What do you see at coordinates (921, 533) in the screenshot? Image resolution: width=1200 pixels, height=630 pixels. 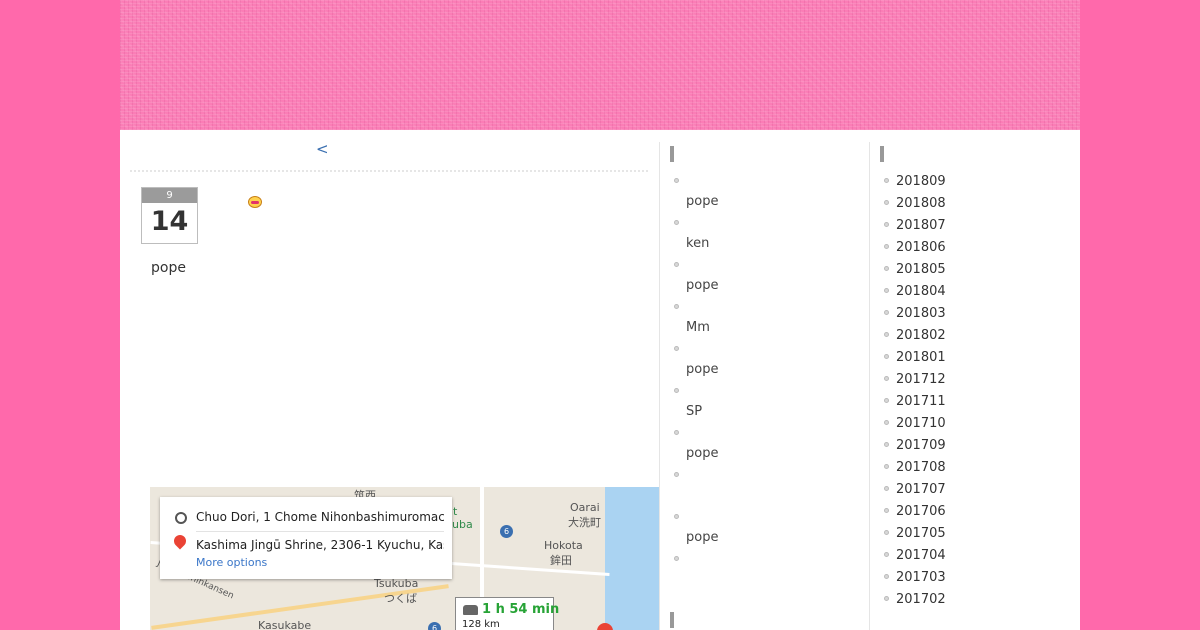 I see `archive-month-link: 201705` at bounding box center [921, 533].